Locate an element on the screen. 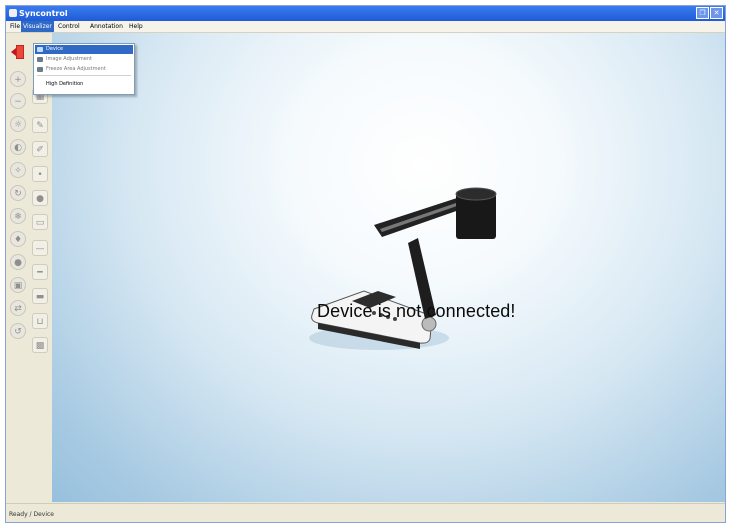  title-bar: Syncontrol ❐ ✕ is located at coordinates (365, 13).